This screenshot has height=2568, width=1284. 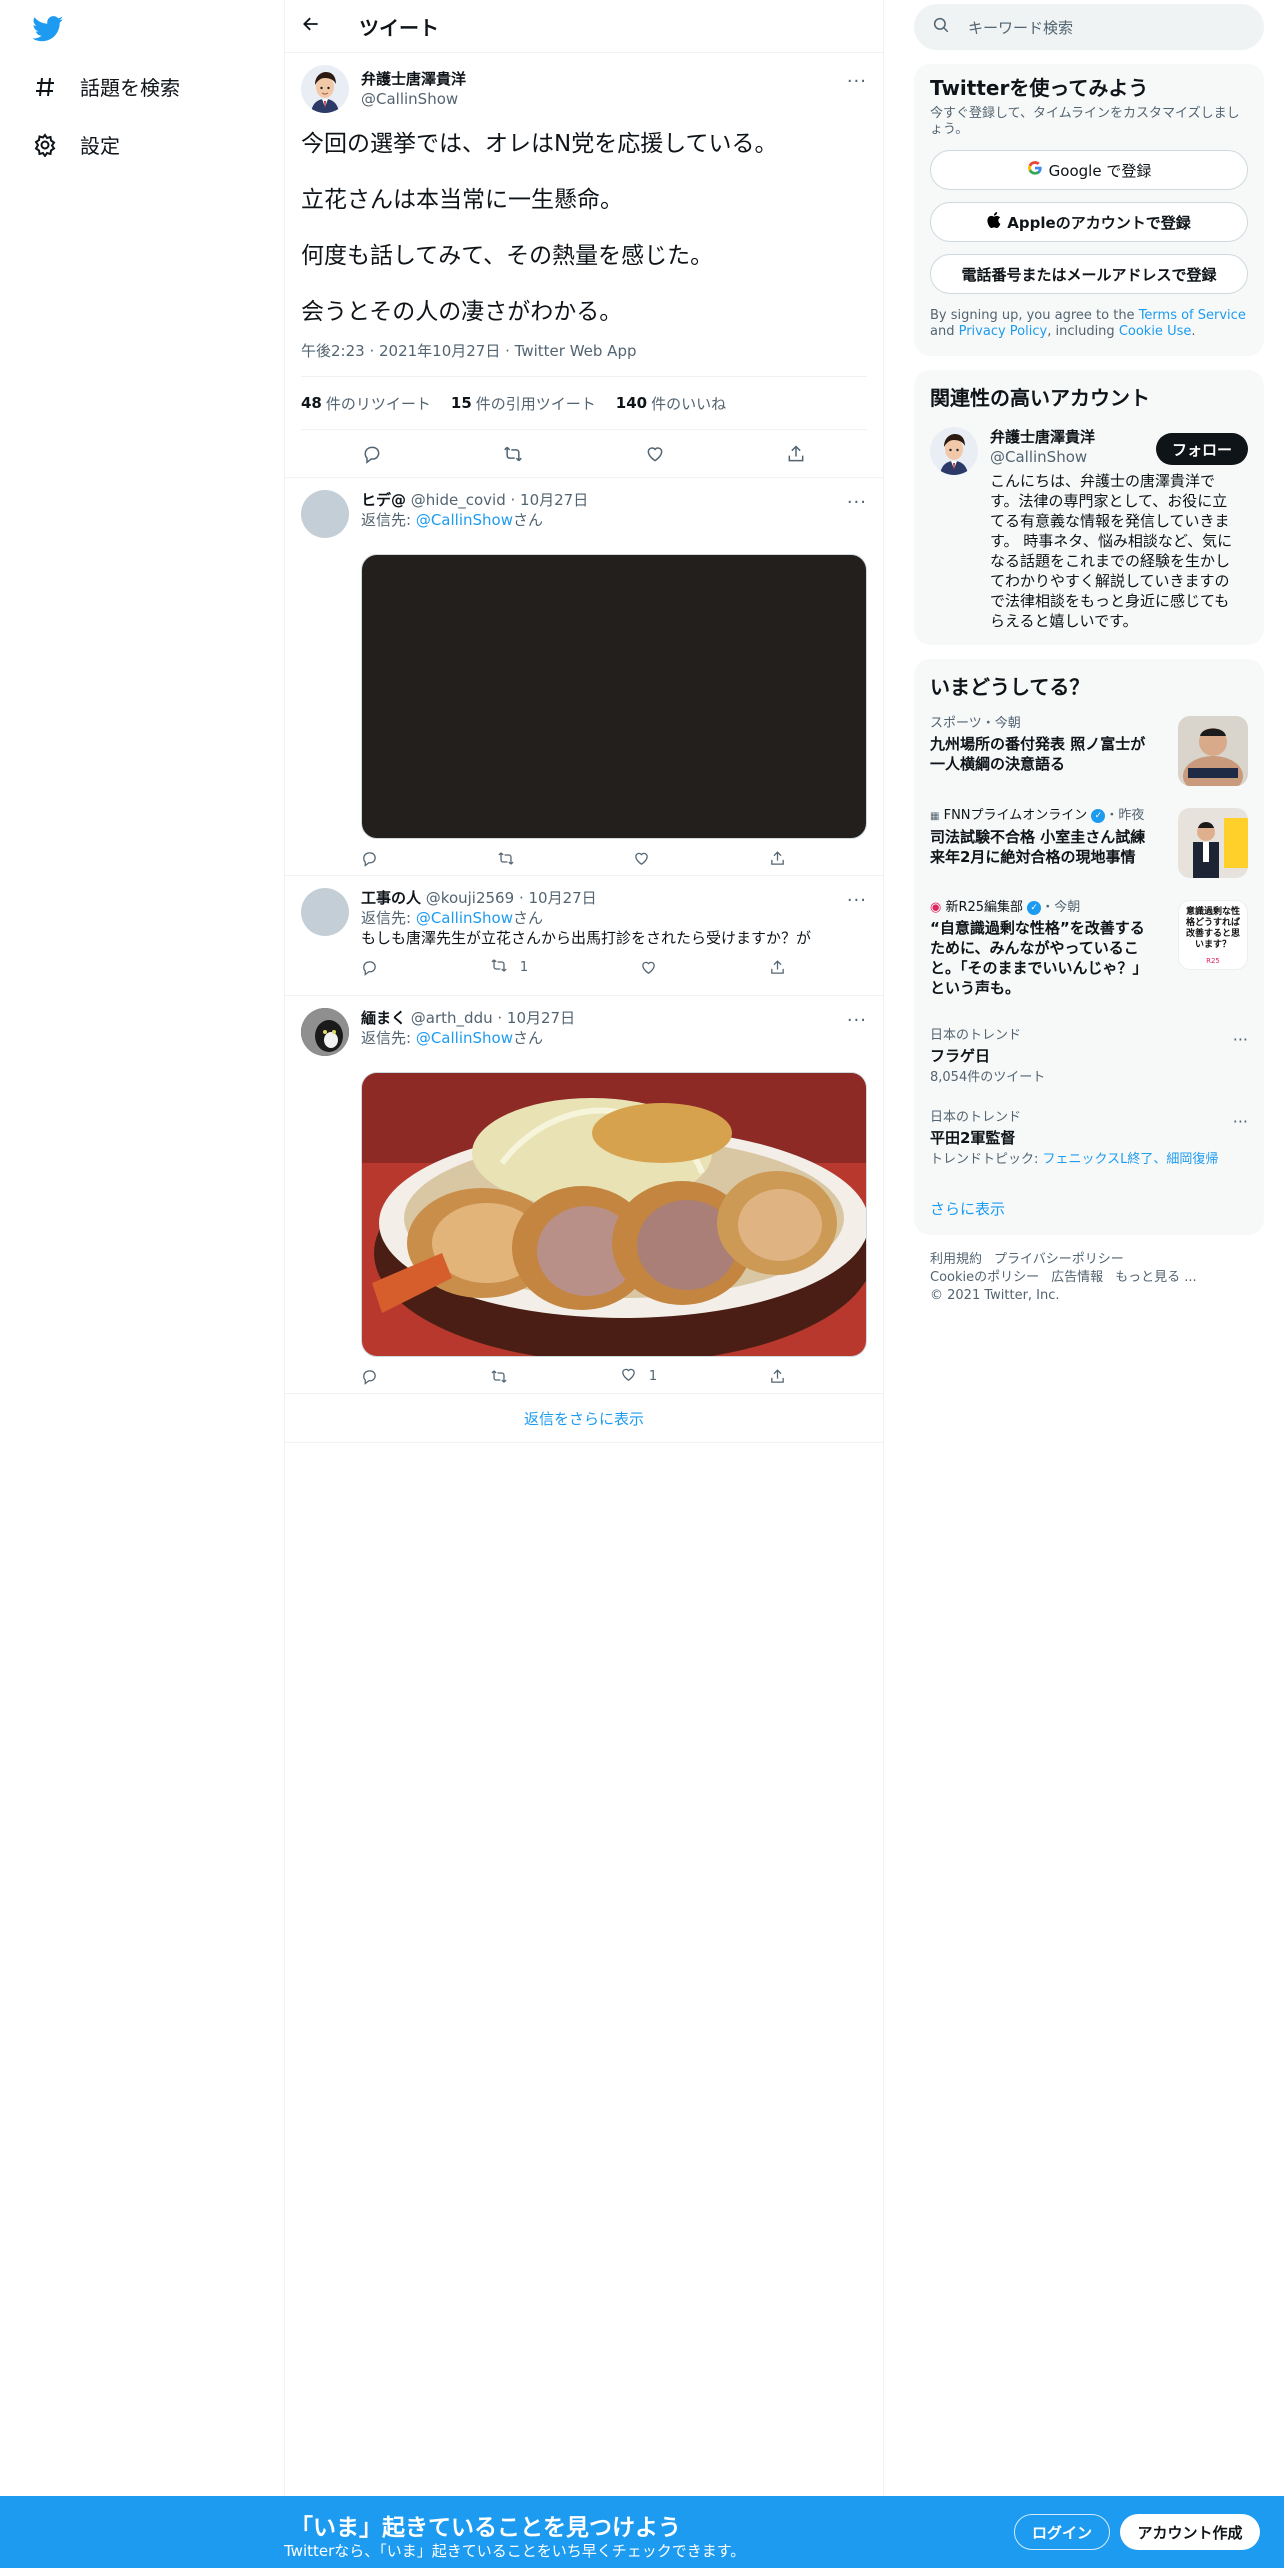 I want to click on search-input: キーワード検索, so click(x=1089, y=27).